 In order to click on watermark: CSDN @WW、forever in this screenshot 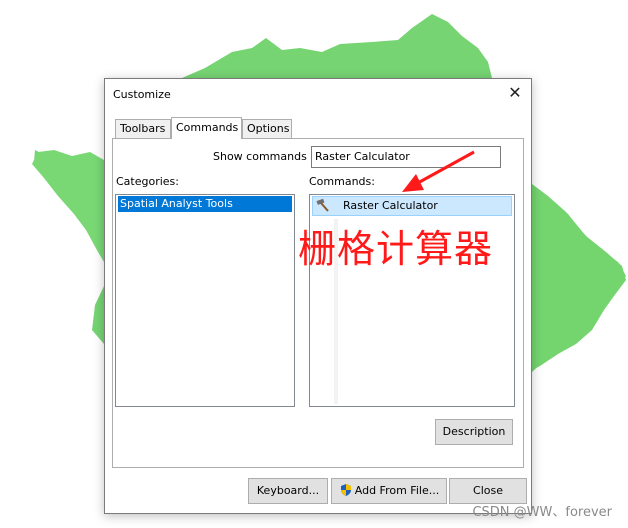, I will do `click(542, 512)`.